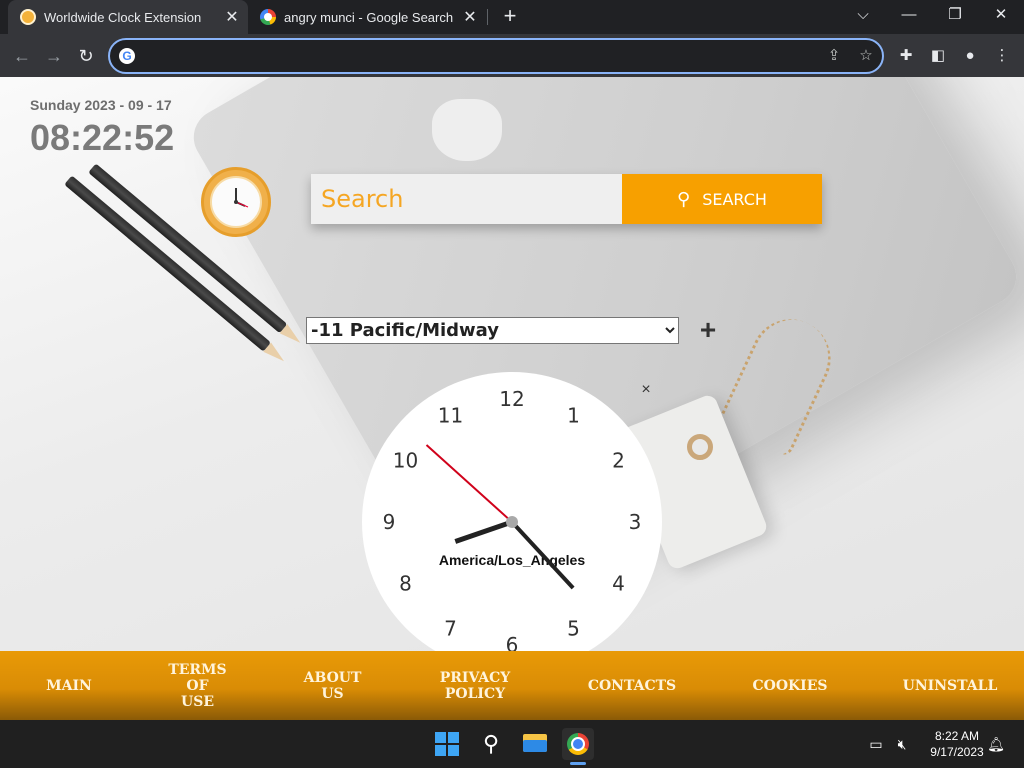  Describe the element at coordinates (22, 56) in the screenshot. I see `back-arrow-icon: ←` at that location.